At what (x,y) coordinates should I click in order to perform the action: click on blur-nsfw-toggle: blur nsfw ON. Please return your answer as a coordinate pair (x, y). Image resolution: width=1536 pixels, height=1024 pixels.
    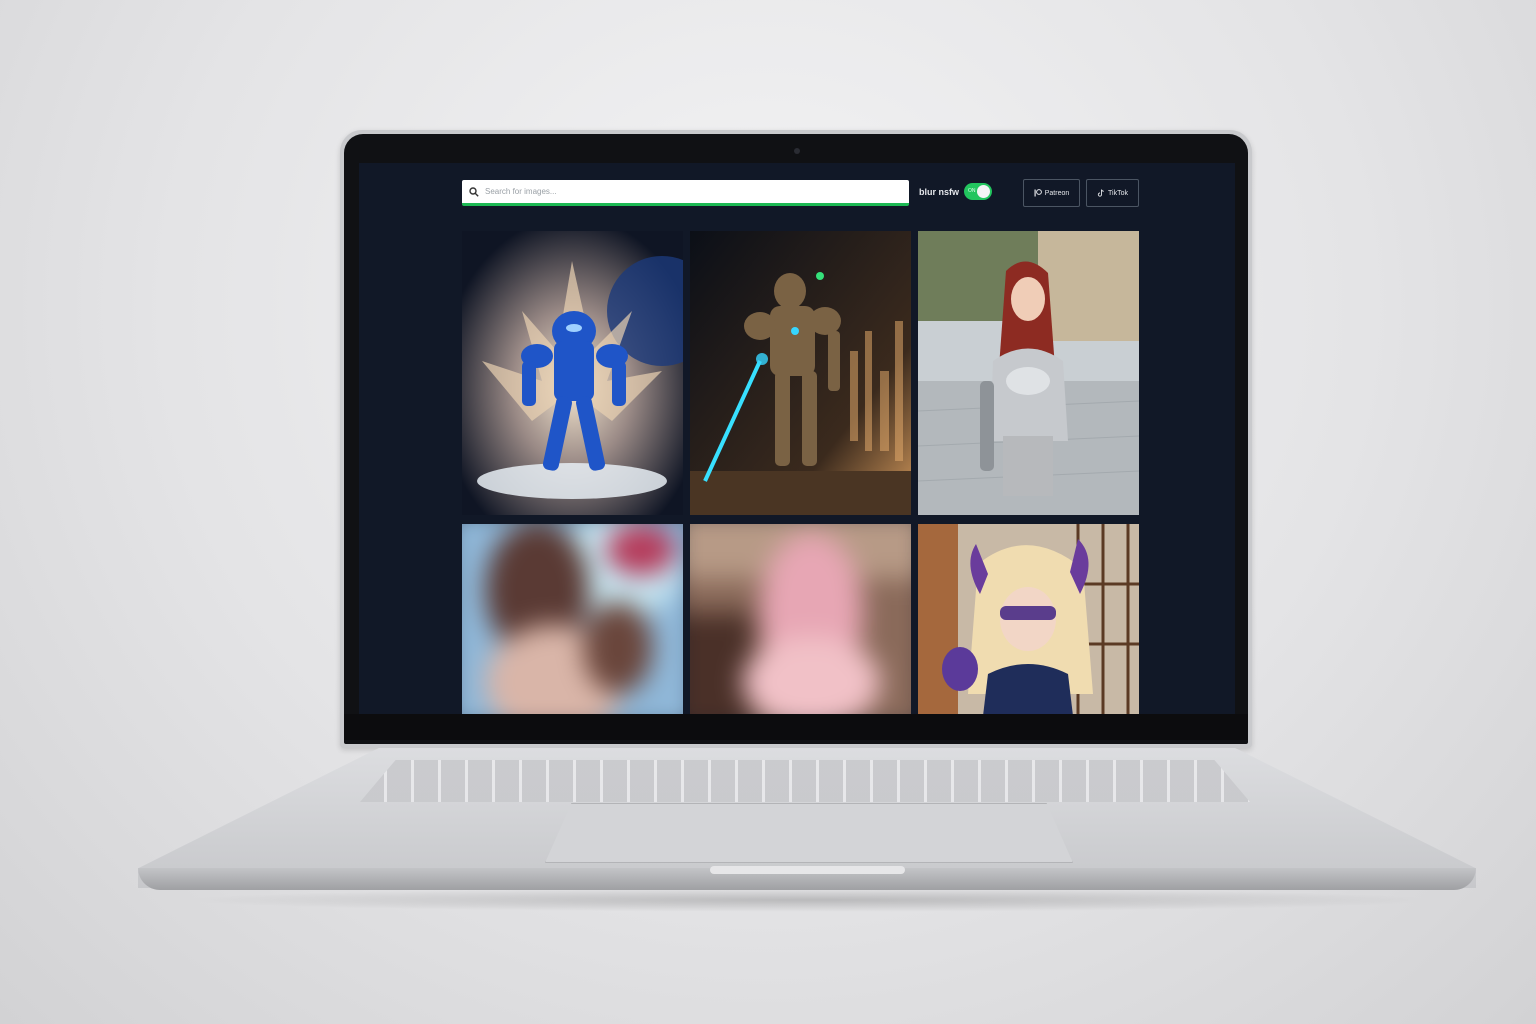
    Looking at the image, I should click on (955, 191).